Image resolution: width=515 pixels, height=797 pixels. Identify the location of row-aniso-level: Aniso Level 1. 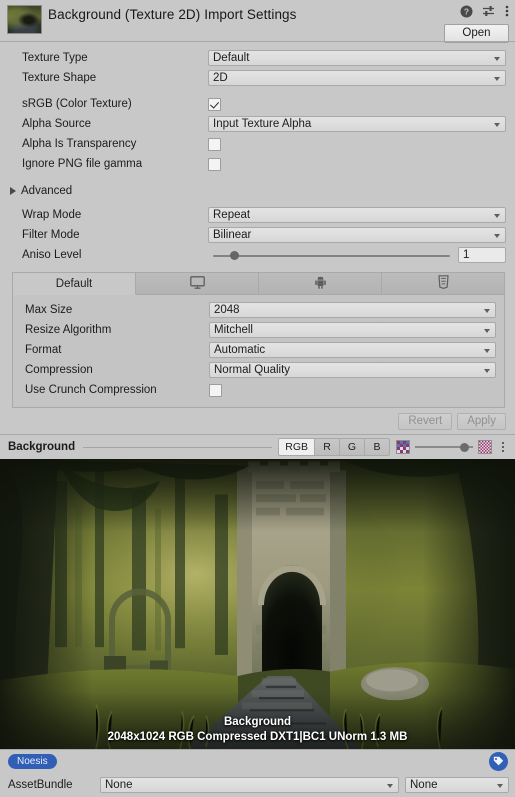
(257, 255).